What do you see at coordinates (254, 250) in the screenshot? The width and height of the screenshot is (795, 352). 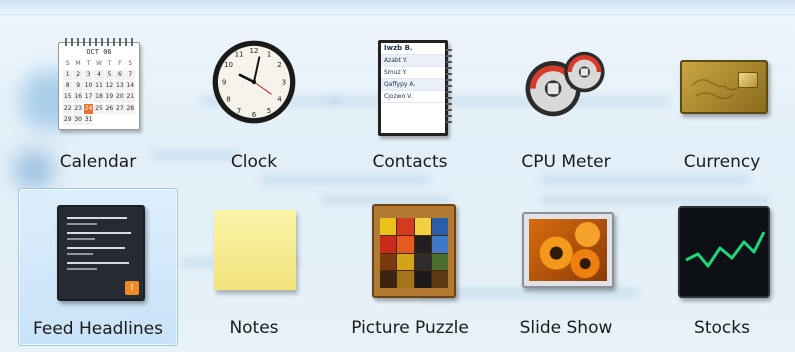 I see `notes-icon` at bounding box center [254, 250].